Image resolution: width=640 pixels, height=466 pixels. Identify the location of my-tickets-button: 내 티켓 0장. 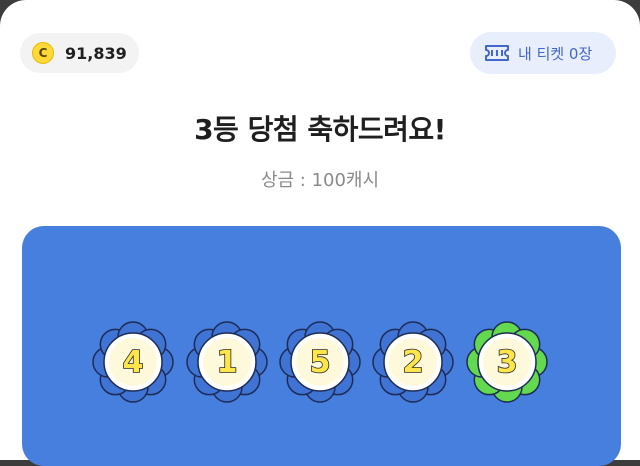
(543, 53).